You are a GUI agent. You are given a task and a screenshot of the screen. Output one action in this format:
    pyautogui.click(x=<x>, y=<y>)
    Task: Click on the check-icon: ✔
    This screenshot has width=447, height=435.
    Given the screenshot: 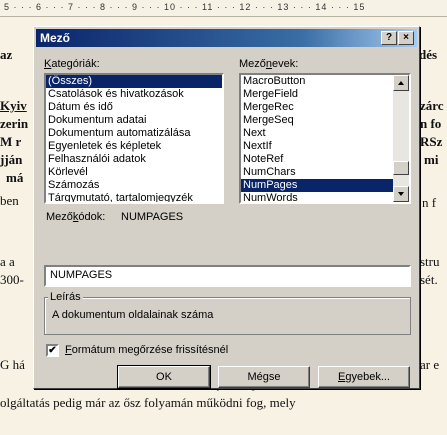 What is the action you would take?
    pyautogui.click(x=52, y=350)
    